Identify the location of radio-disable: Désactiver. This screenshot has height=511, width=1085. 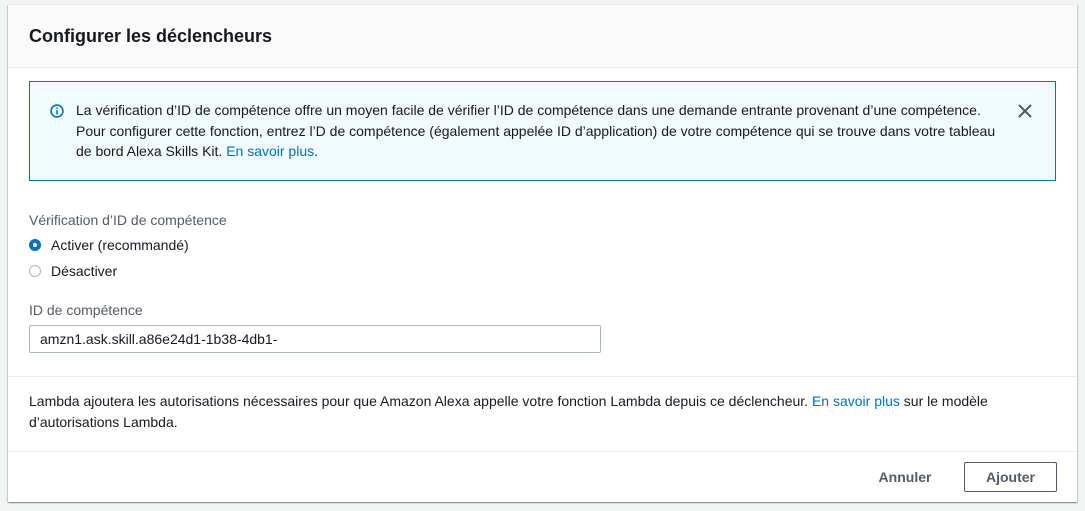
(73, 271).